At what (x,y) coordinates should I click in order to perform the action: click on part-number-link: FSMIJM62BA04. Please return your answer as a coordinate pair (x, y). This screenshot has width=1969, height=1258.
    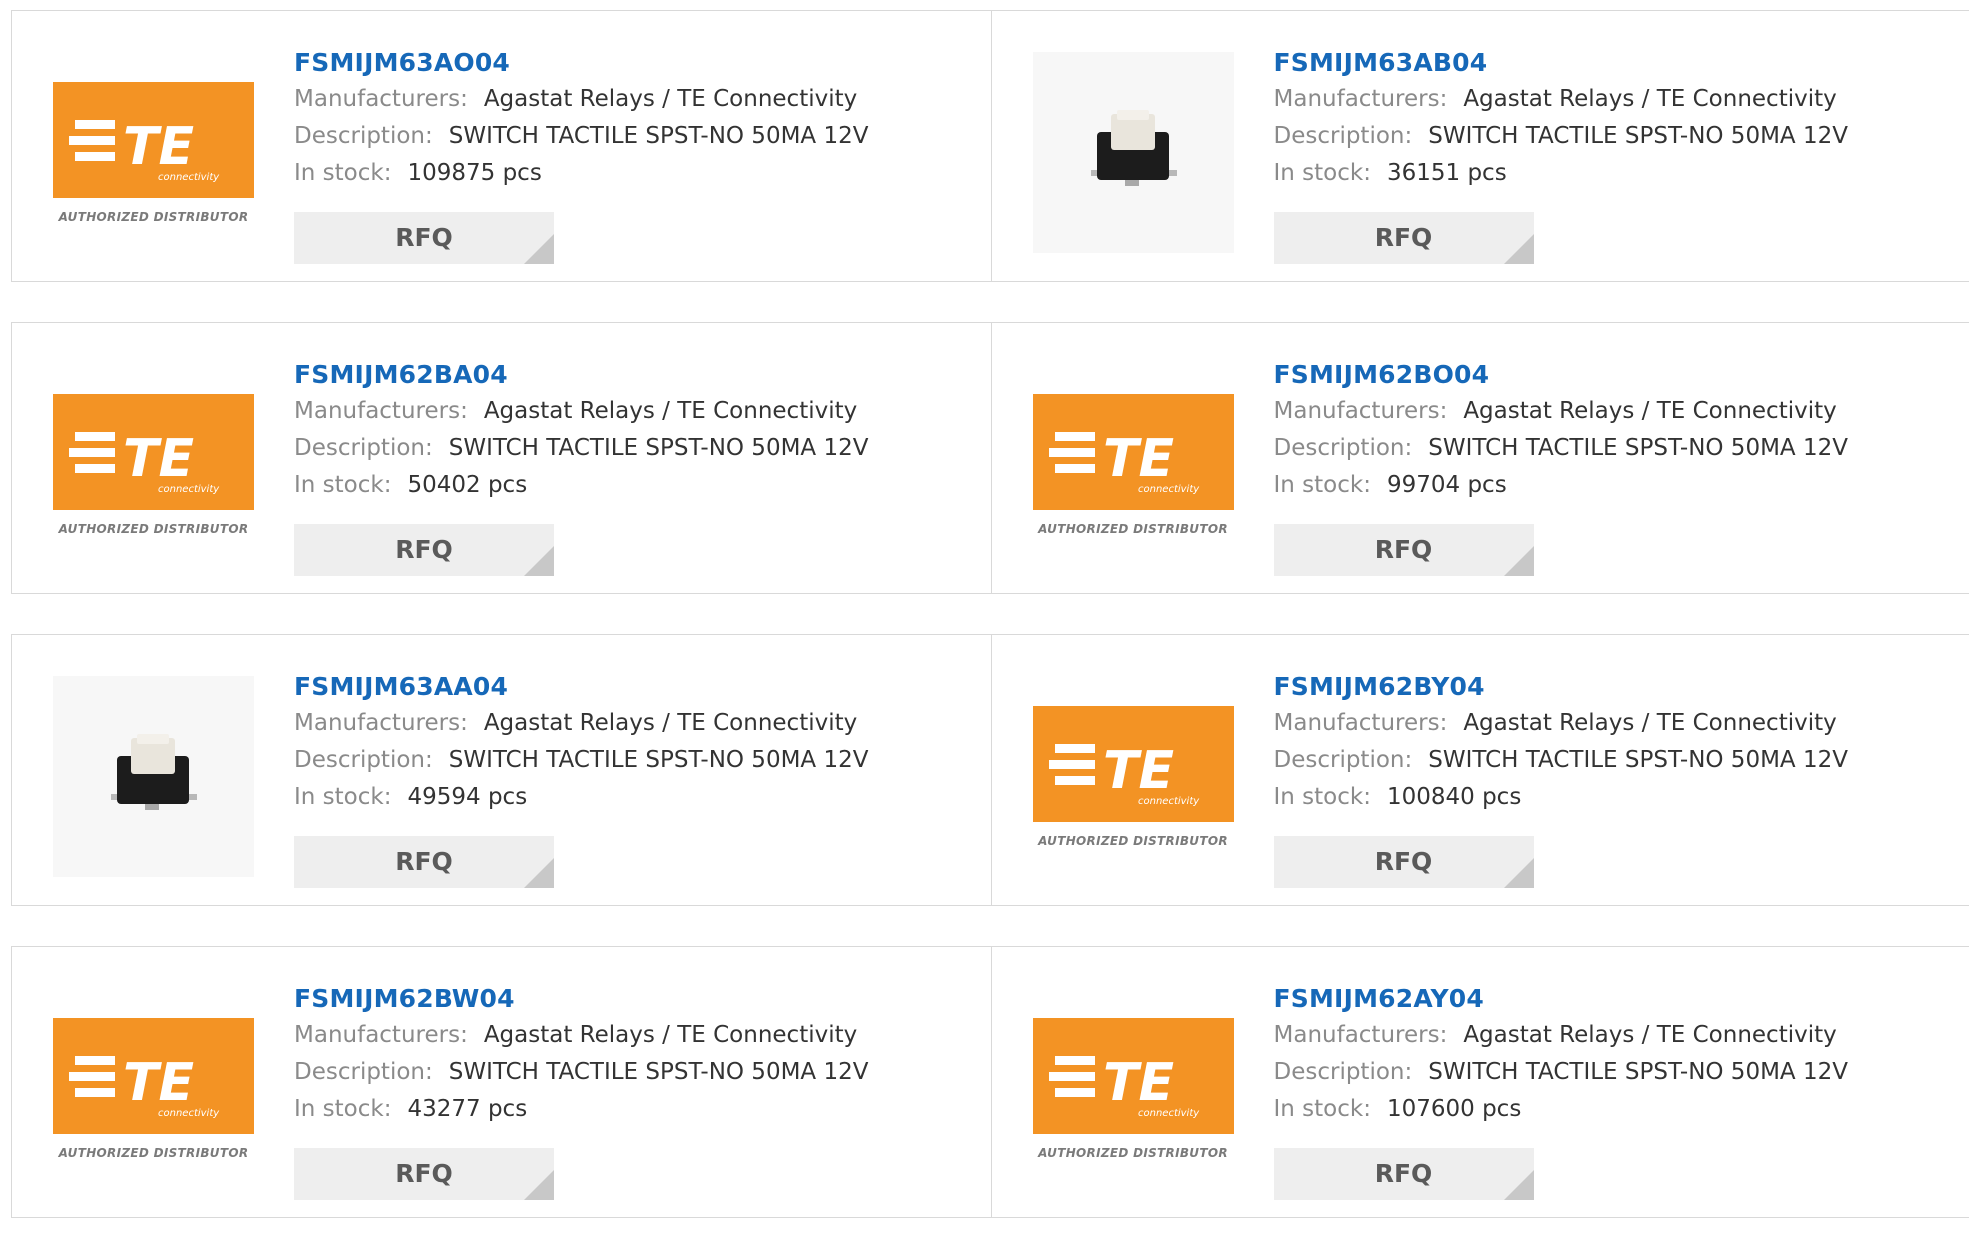
    Looking at the image, I should click on (581, 375).